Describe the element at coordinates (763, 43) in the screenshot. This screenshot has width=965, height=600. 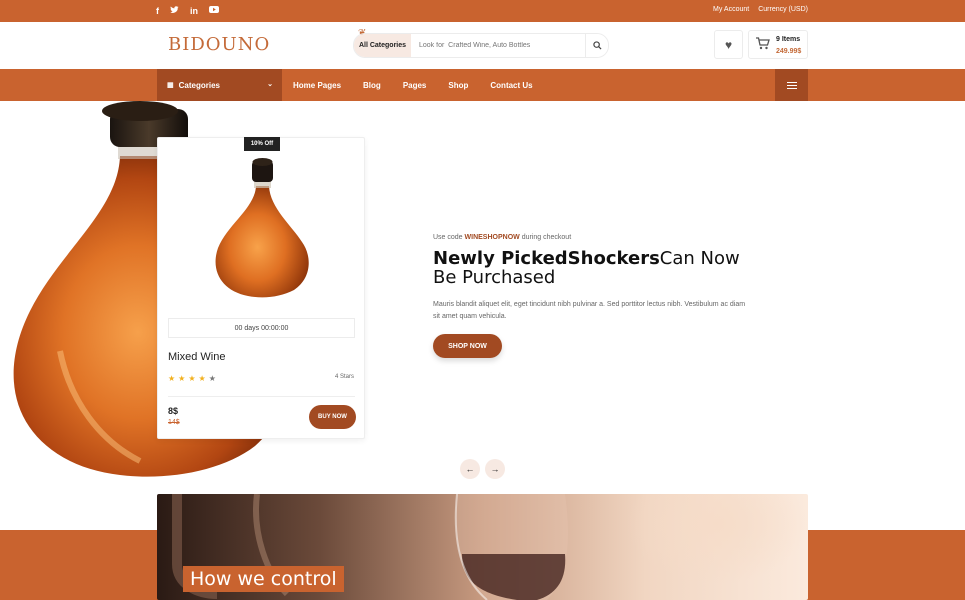
I see `cart-icon` at that location.